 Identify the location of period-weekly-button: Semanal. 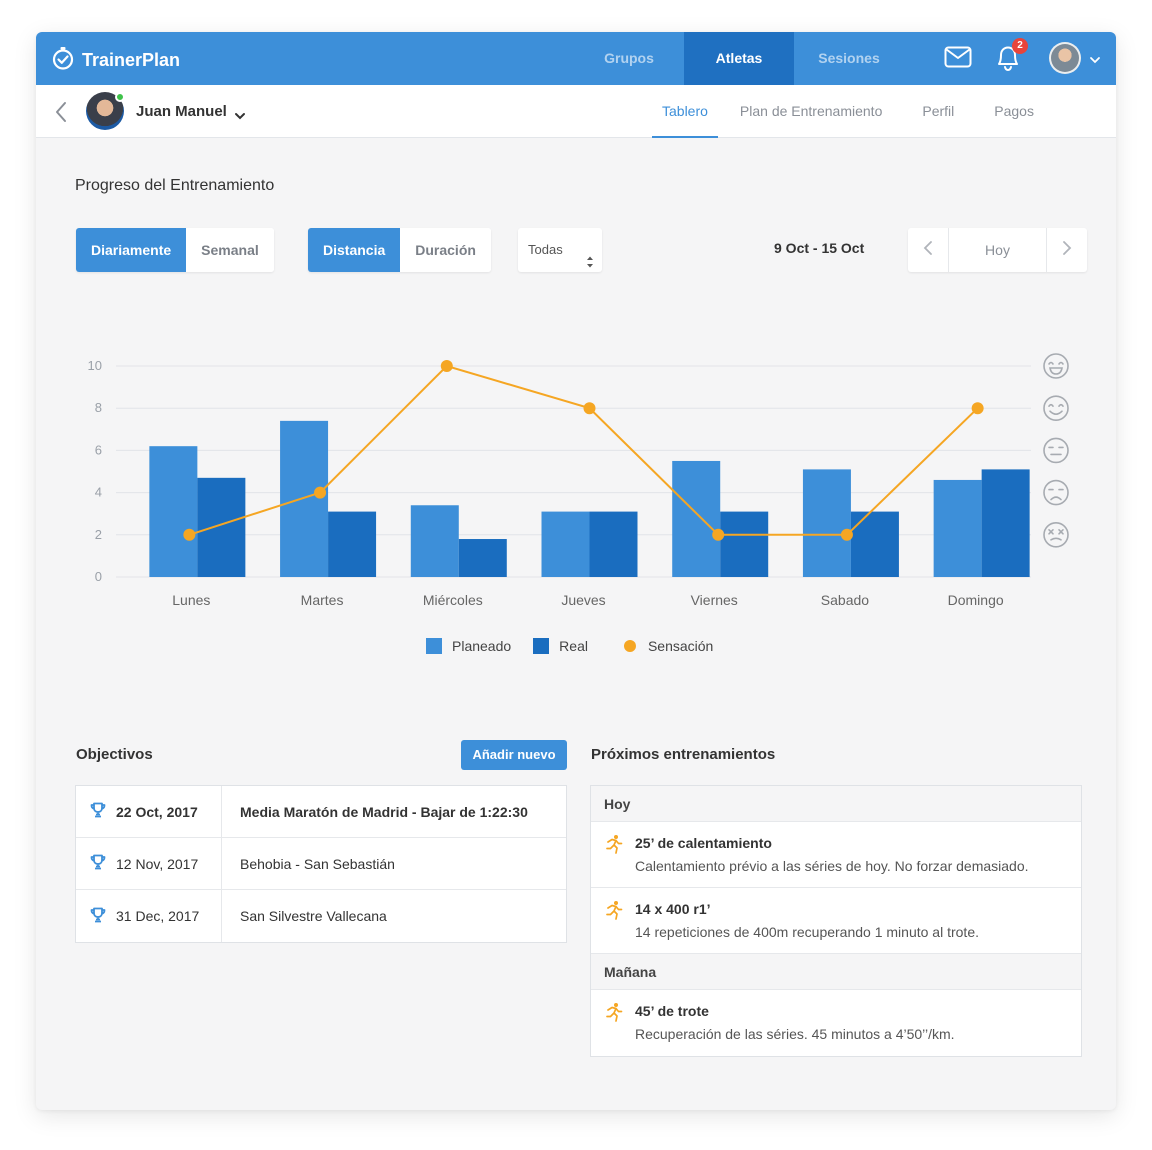
(230, 250).